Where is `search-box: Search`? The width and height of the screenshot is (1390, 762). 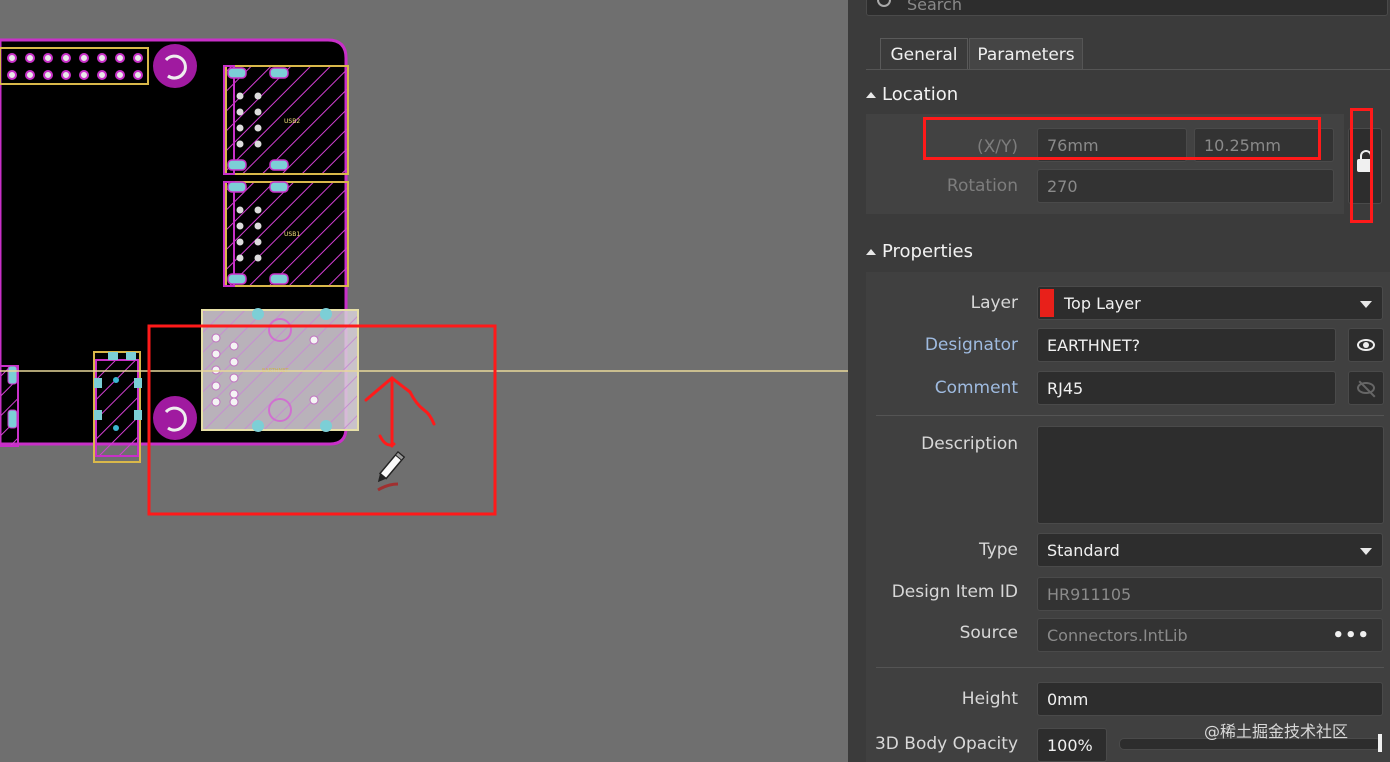 search-box: Search is located at coordinates (1127, 8).